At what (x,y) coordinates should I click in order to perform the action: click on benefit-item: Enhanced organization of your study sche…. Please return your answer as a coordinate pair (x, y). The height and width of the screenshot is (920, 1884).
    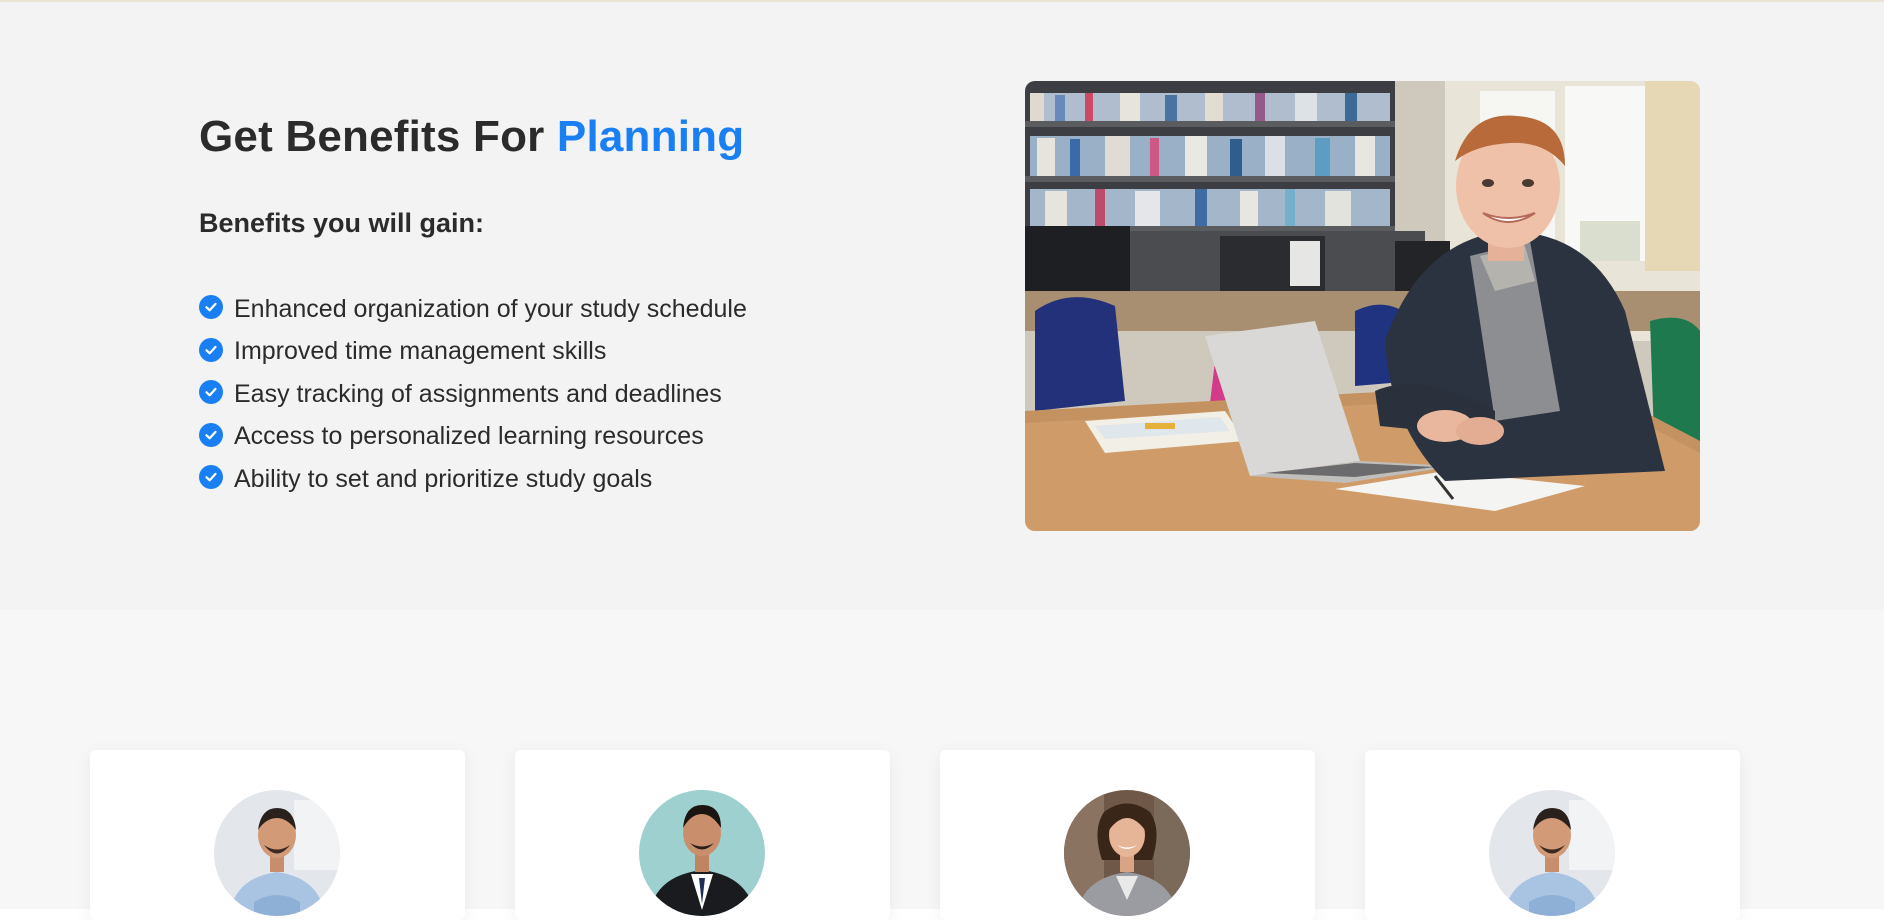
    Looking at the image, I should click on (473, 309).